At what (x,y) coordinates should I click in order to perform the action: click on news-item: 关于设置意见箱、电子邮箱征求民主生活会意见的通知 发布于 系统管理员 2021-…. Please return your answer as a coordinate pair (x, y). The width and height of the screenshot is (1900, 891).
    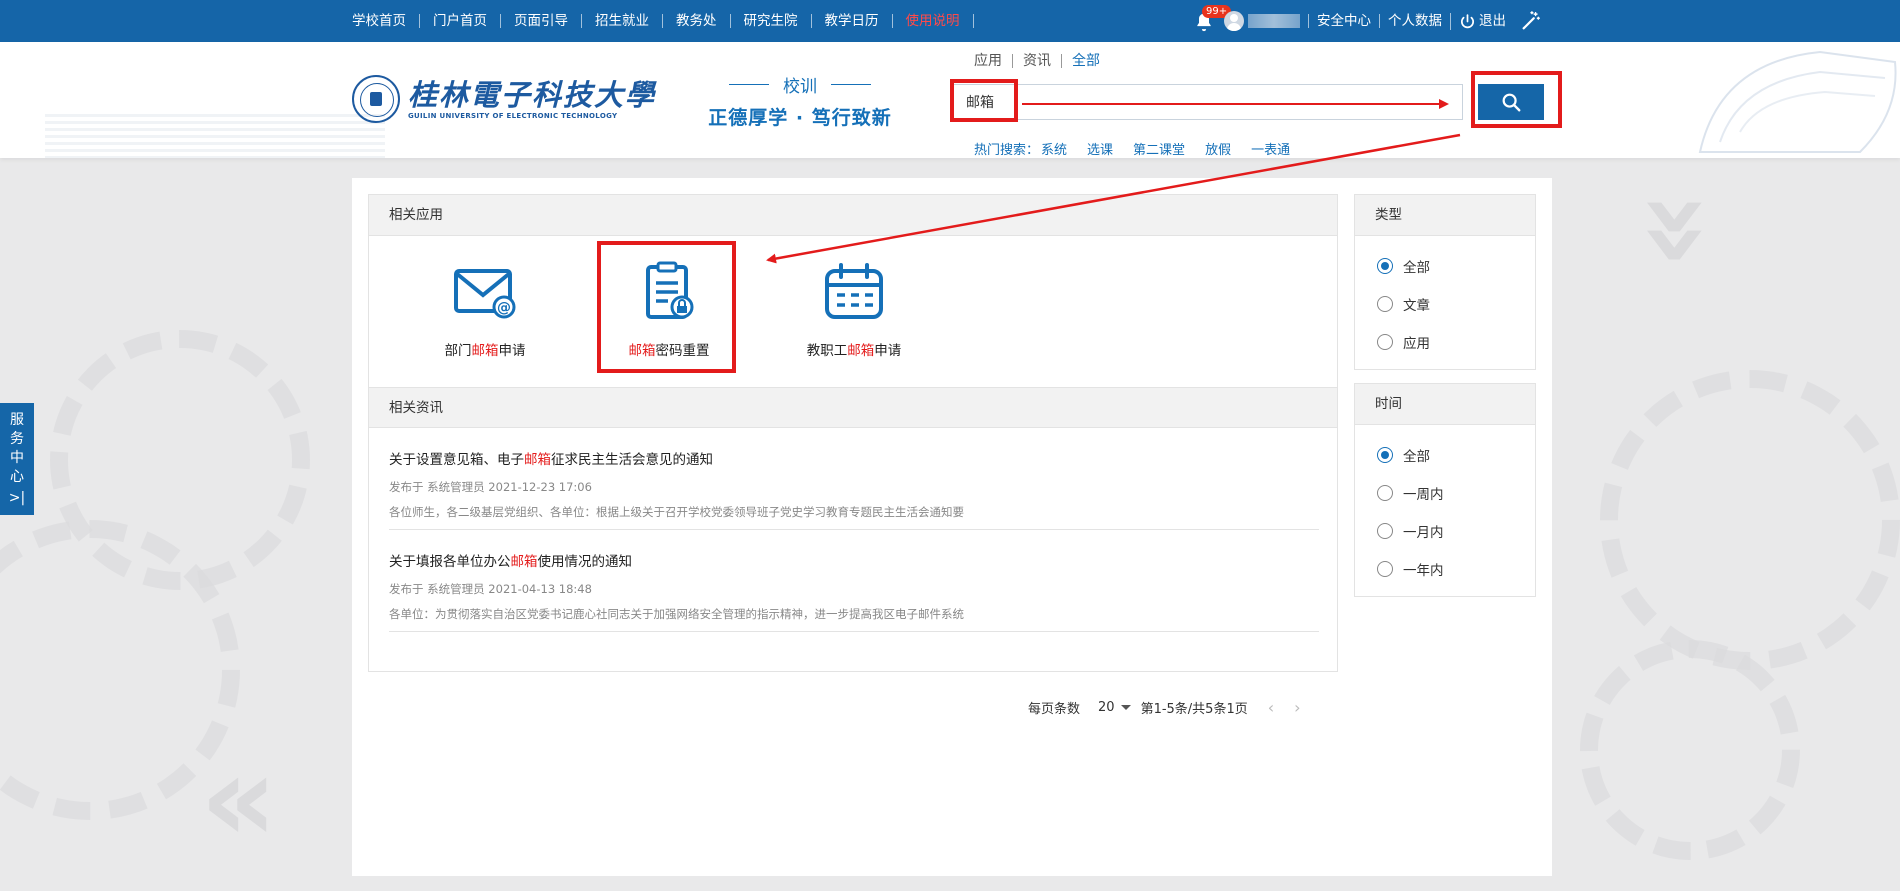
    Looking at the image, I should click on (854, 479).